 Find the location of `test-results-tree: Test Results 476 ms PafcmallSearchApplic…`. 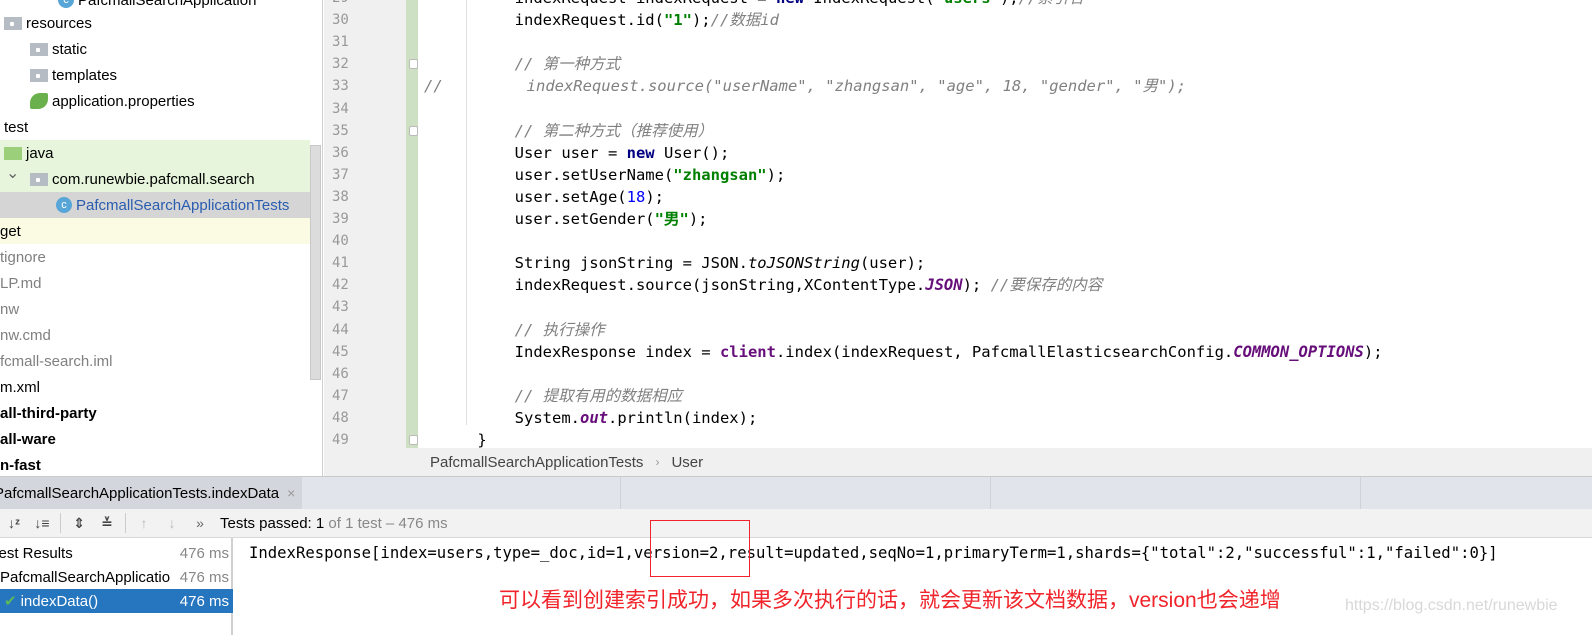

test-results-tree: Test Results 476 ms PafcmallSearchApplic… is located at coordinates (116, 586).